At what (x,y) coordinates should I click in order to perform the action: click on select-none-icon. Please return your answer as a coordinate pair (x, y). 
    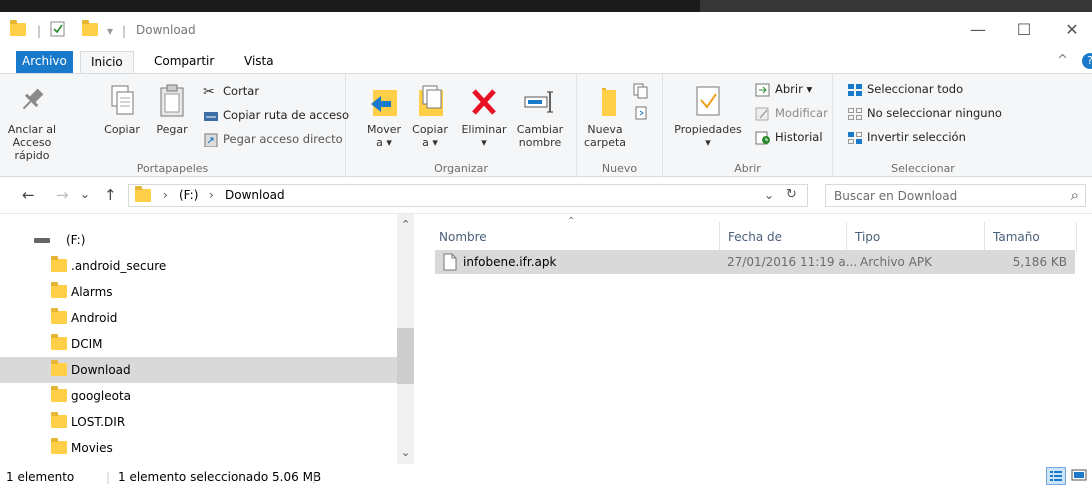
    Looking at the image, I should click on (855, 114).